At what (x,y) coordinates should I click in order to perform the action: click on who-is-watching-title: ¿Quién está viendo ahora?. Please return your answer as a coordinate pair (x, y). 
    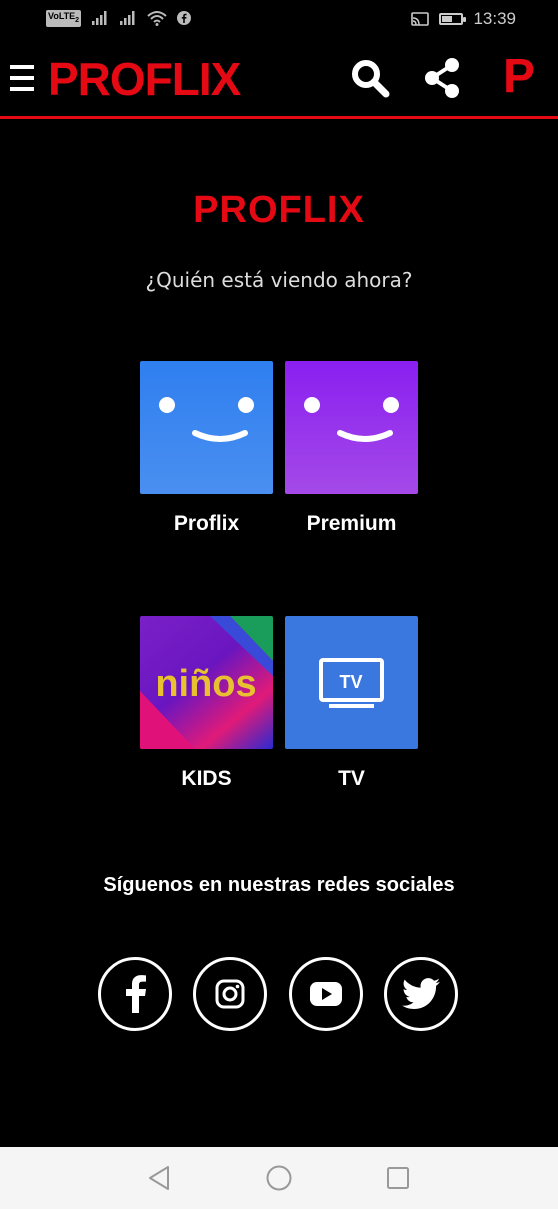
    Looking at the image, I should click on (279, 280).